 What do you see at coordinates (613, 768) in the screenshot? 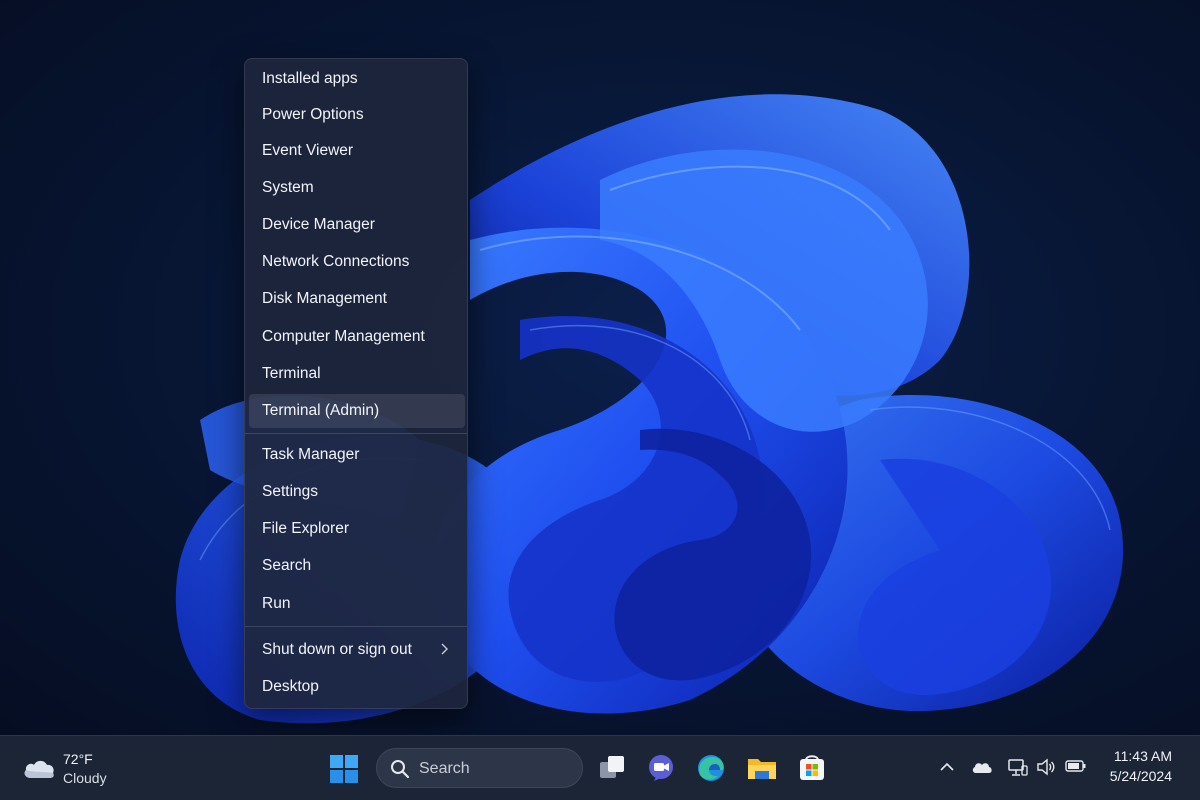
I see `task-view-icon` at bounding box center [613, 768].